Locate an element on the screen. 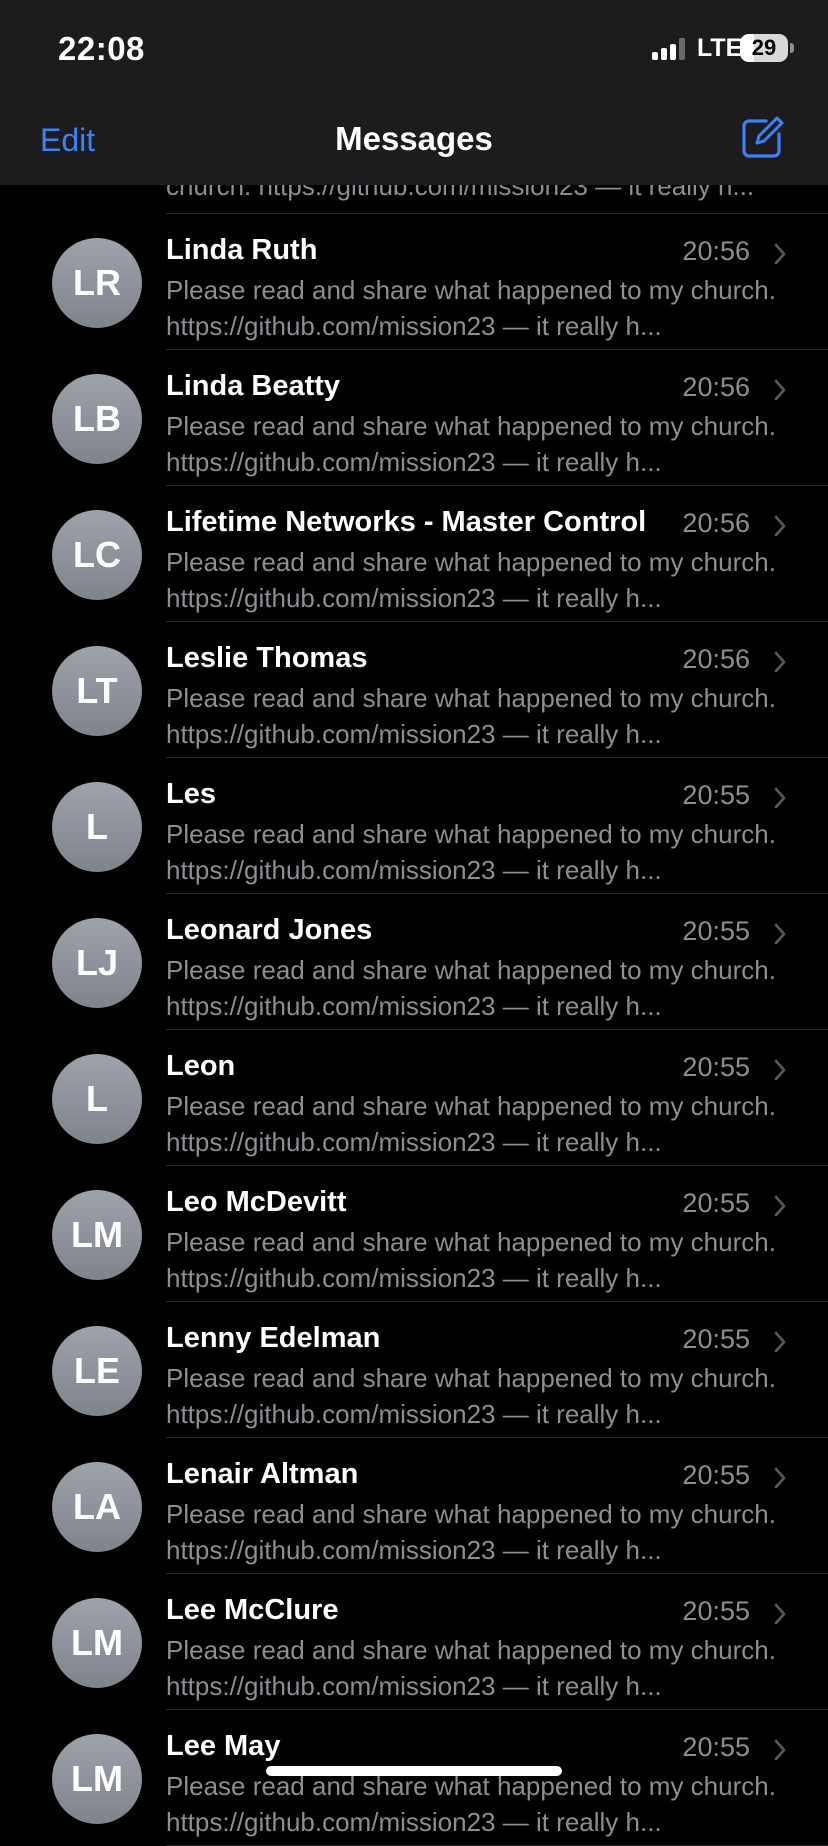 The image size is (828, 1846). navigation-bar: Edit Messages is located at coordinates (414, 142).